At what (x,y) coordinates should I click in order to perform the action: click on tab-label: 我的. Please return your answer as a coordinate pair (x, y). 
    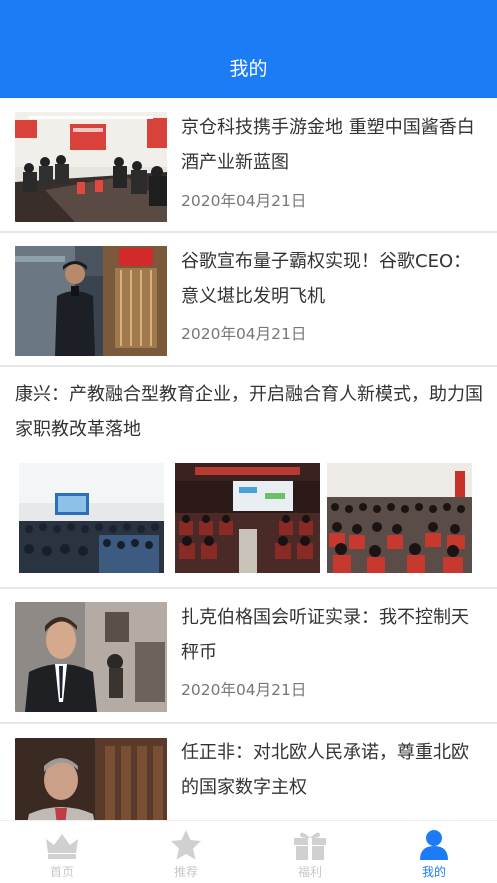
    Looking at the image, I should click on (433, 872).